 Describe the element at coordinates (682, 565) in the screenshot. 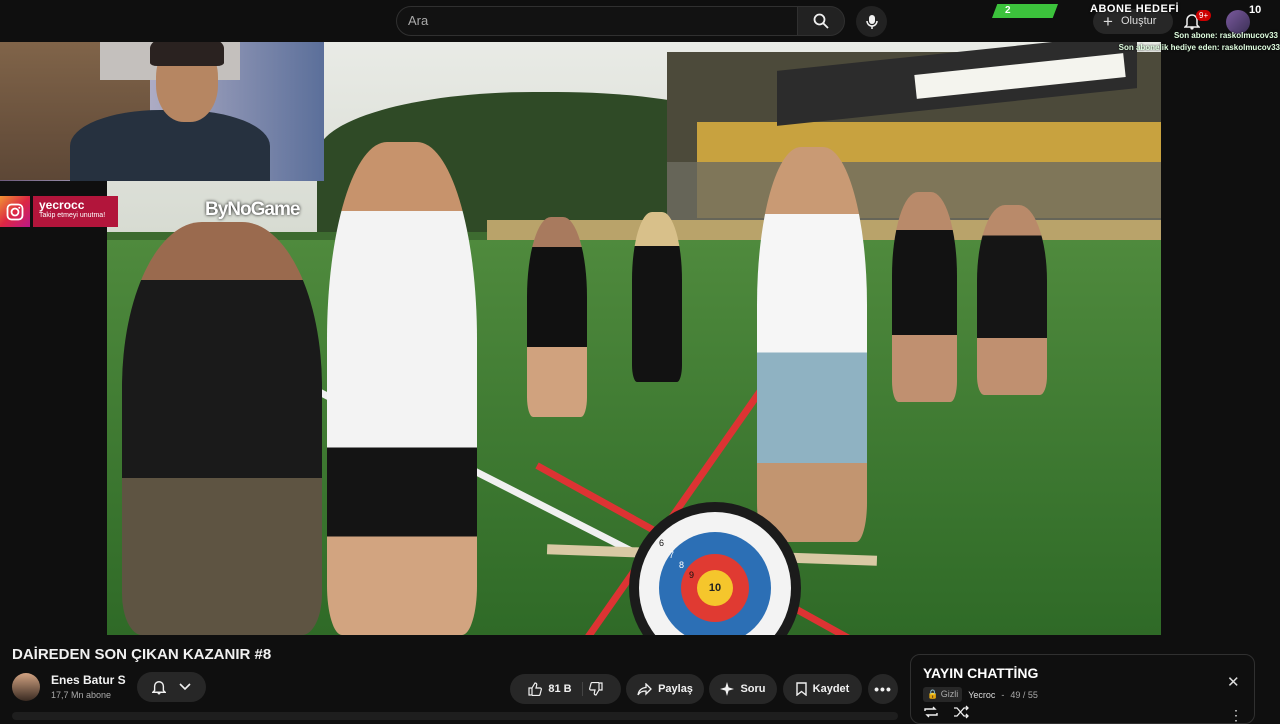

I see `target-number-8: 8` at that location.